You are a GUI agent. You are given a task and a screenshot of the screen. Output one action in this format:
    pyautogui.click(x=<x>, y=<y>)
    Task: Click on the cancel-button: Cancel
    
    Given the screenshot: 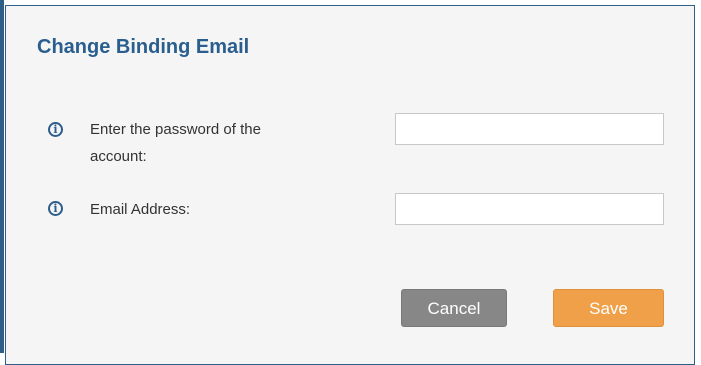 What is the action you would take?
    pyautogui.click(x=454, y=308)
    